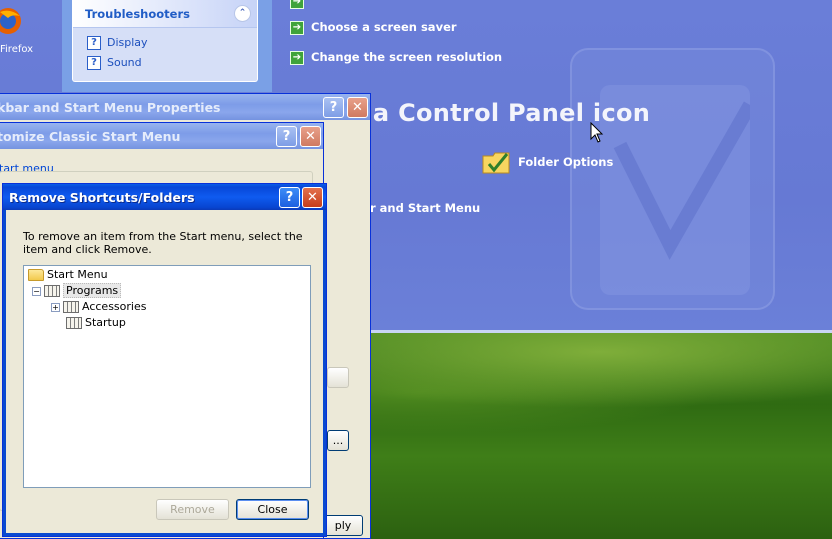 The width and height of the screenshot is (832, 539). What do you see at coordinates (384, 27) in the screenshot?
I see `task-screen-saver-label: Choose a screen saver` at bounding box center [384, 27].